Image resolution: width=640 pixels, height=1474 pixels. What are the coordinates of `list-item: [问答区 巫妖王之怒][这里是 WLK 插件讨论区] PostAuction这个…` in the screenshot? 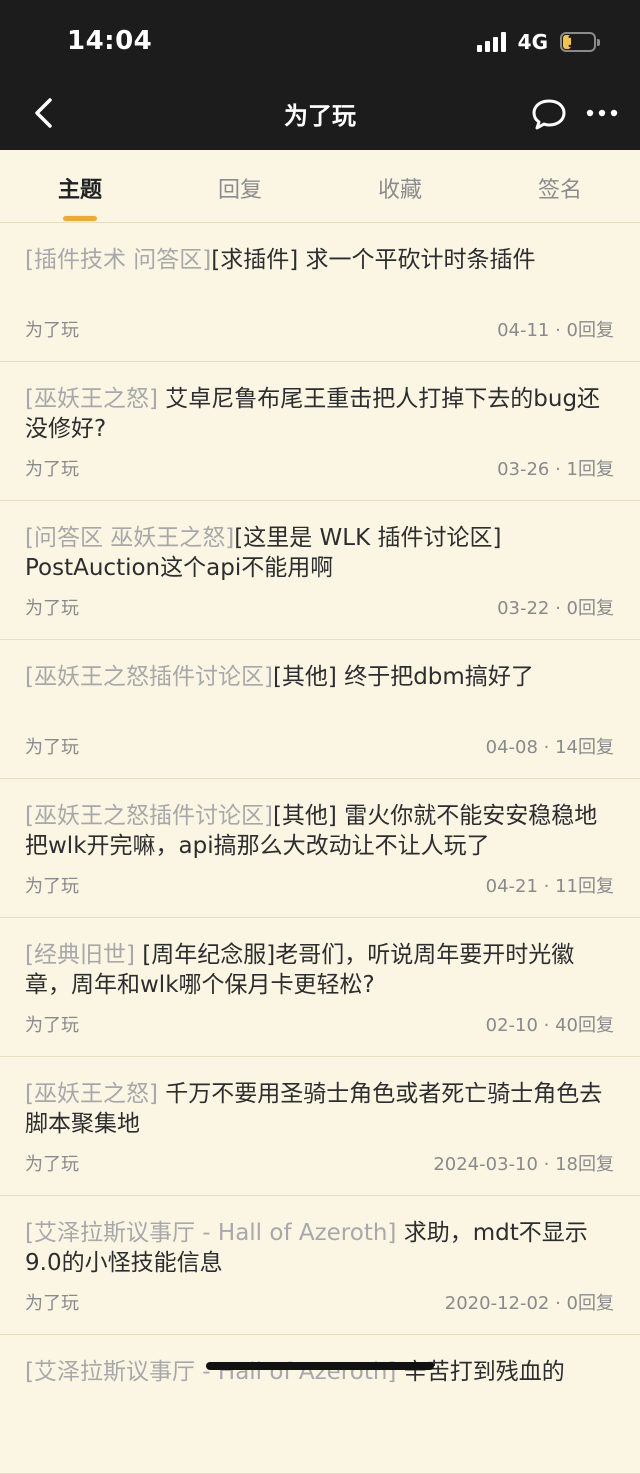 It's located at (320, 570).